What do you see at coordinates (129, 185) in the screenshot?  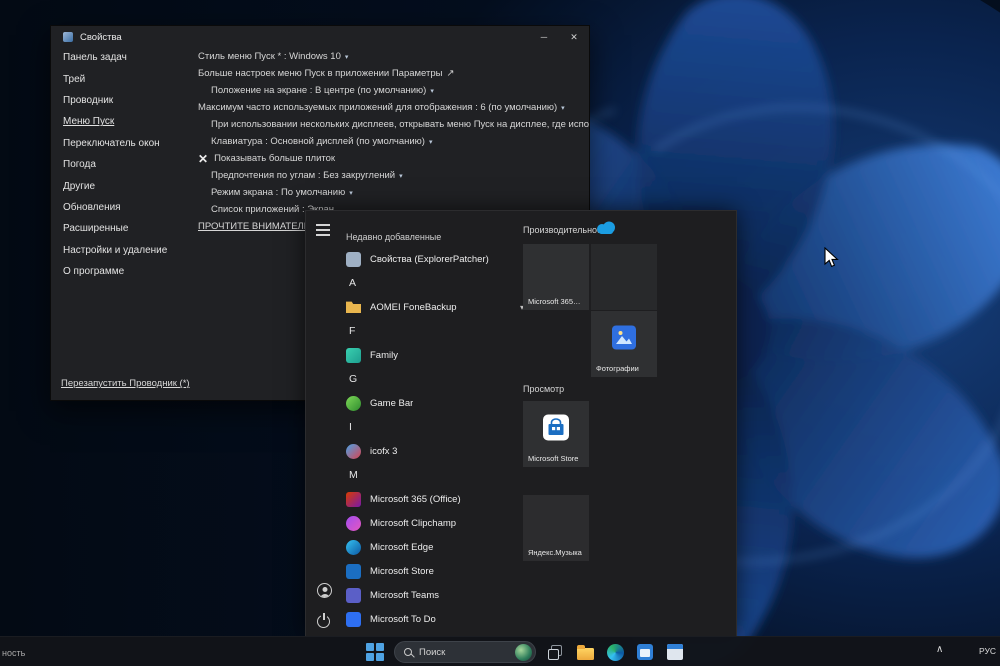 I see `sidebar-item: Другие` at bounding box center [129, 185].